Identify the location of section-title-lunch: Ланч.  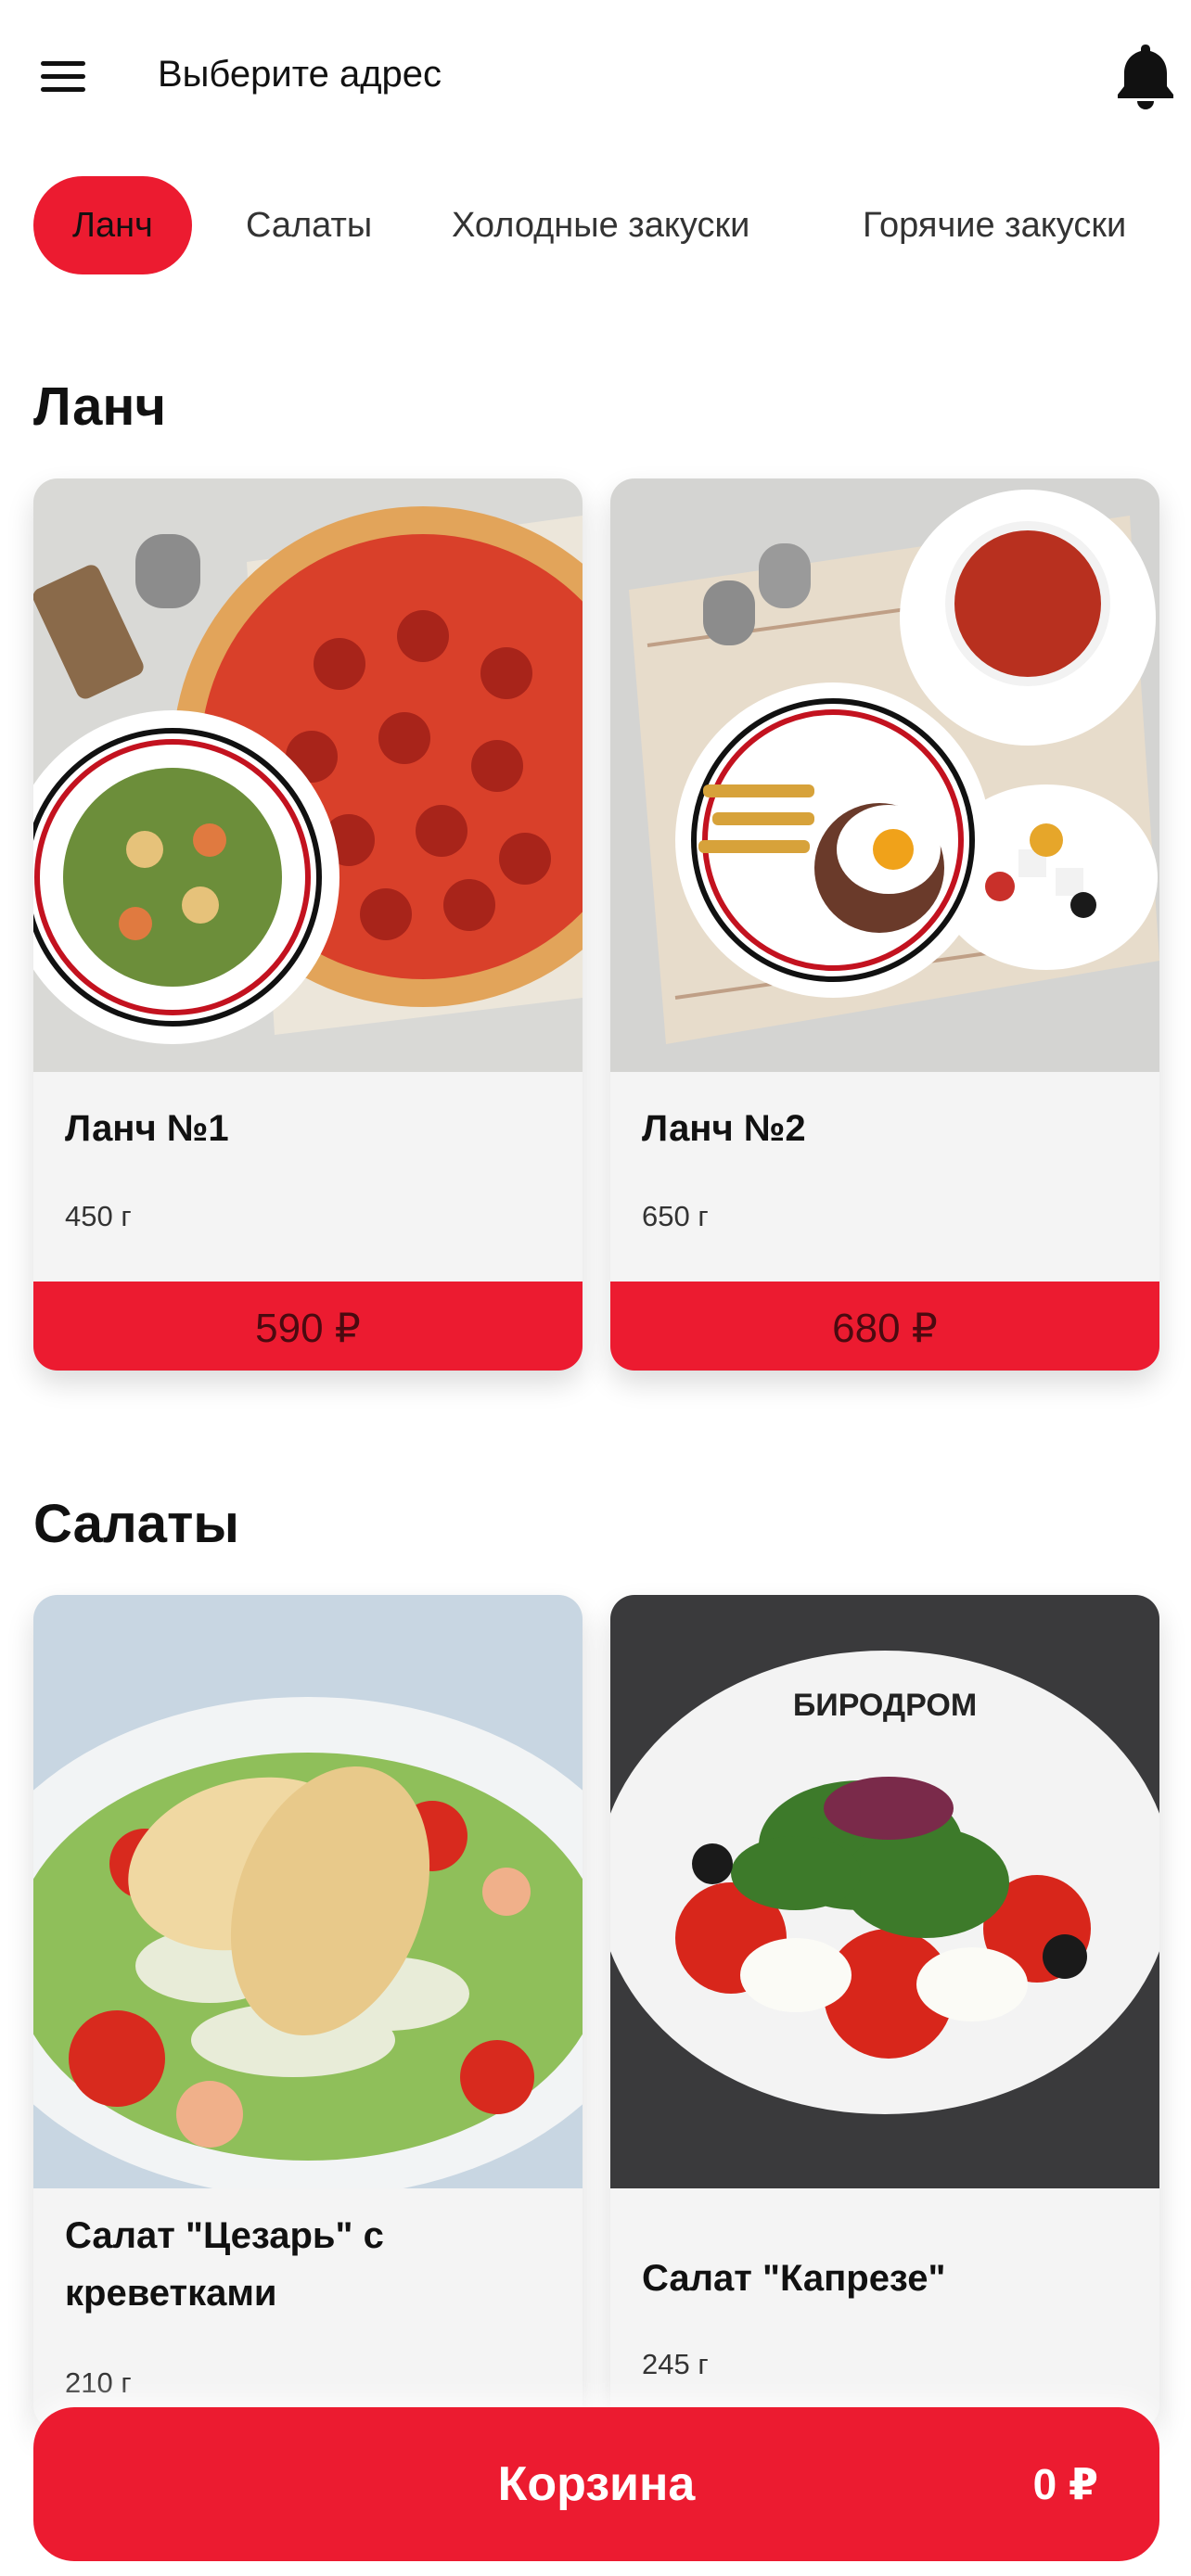
(100, 406).